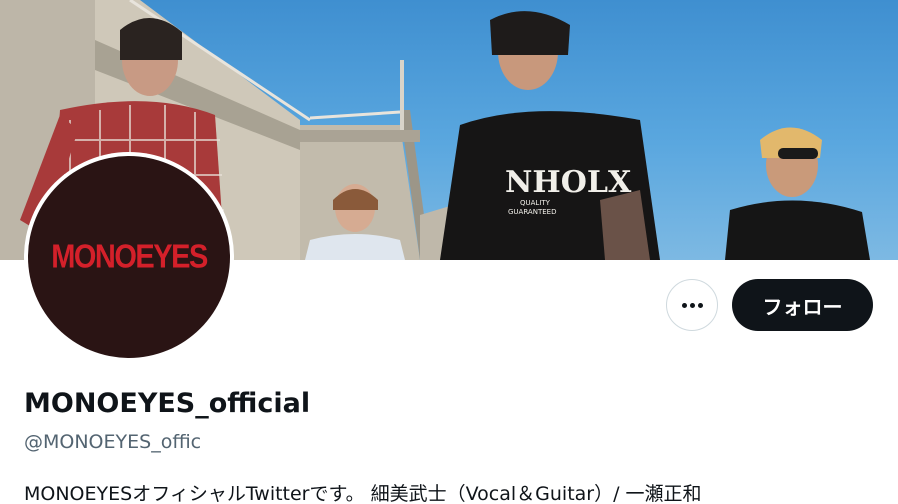  I want to click on svg-text: GUARANTEED, so click(532, 212).